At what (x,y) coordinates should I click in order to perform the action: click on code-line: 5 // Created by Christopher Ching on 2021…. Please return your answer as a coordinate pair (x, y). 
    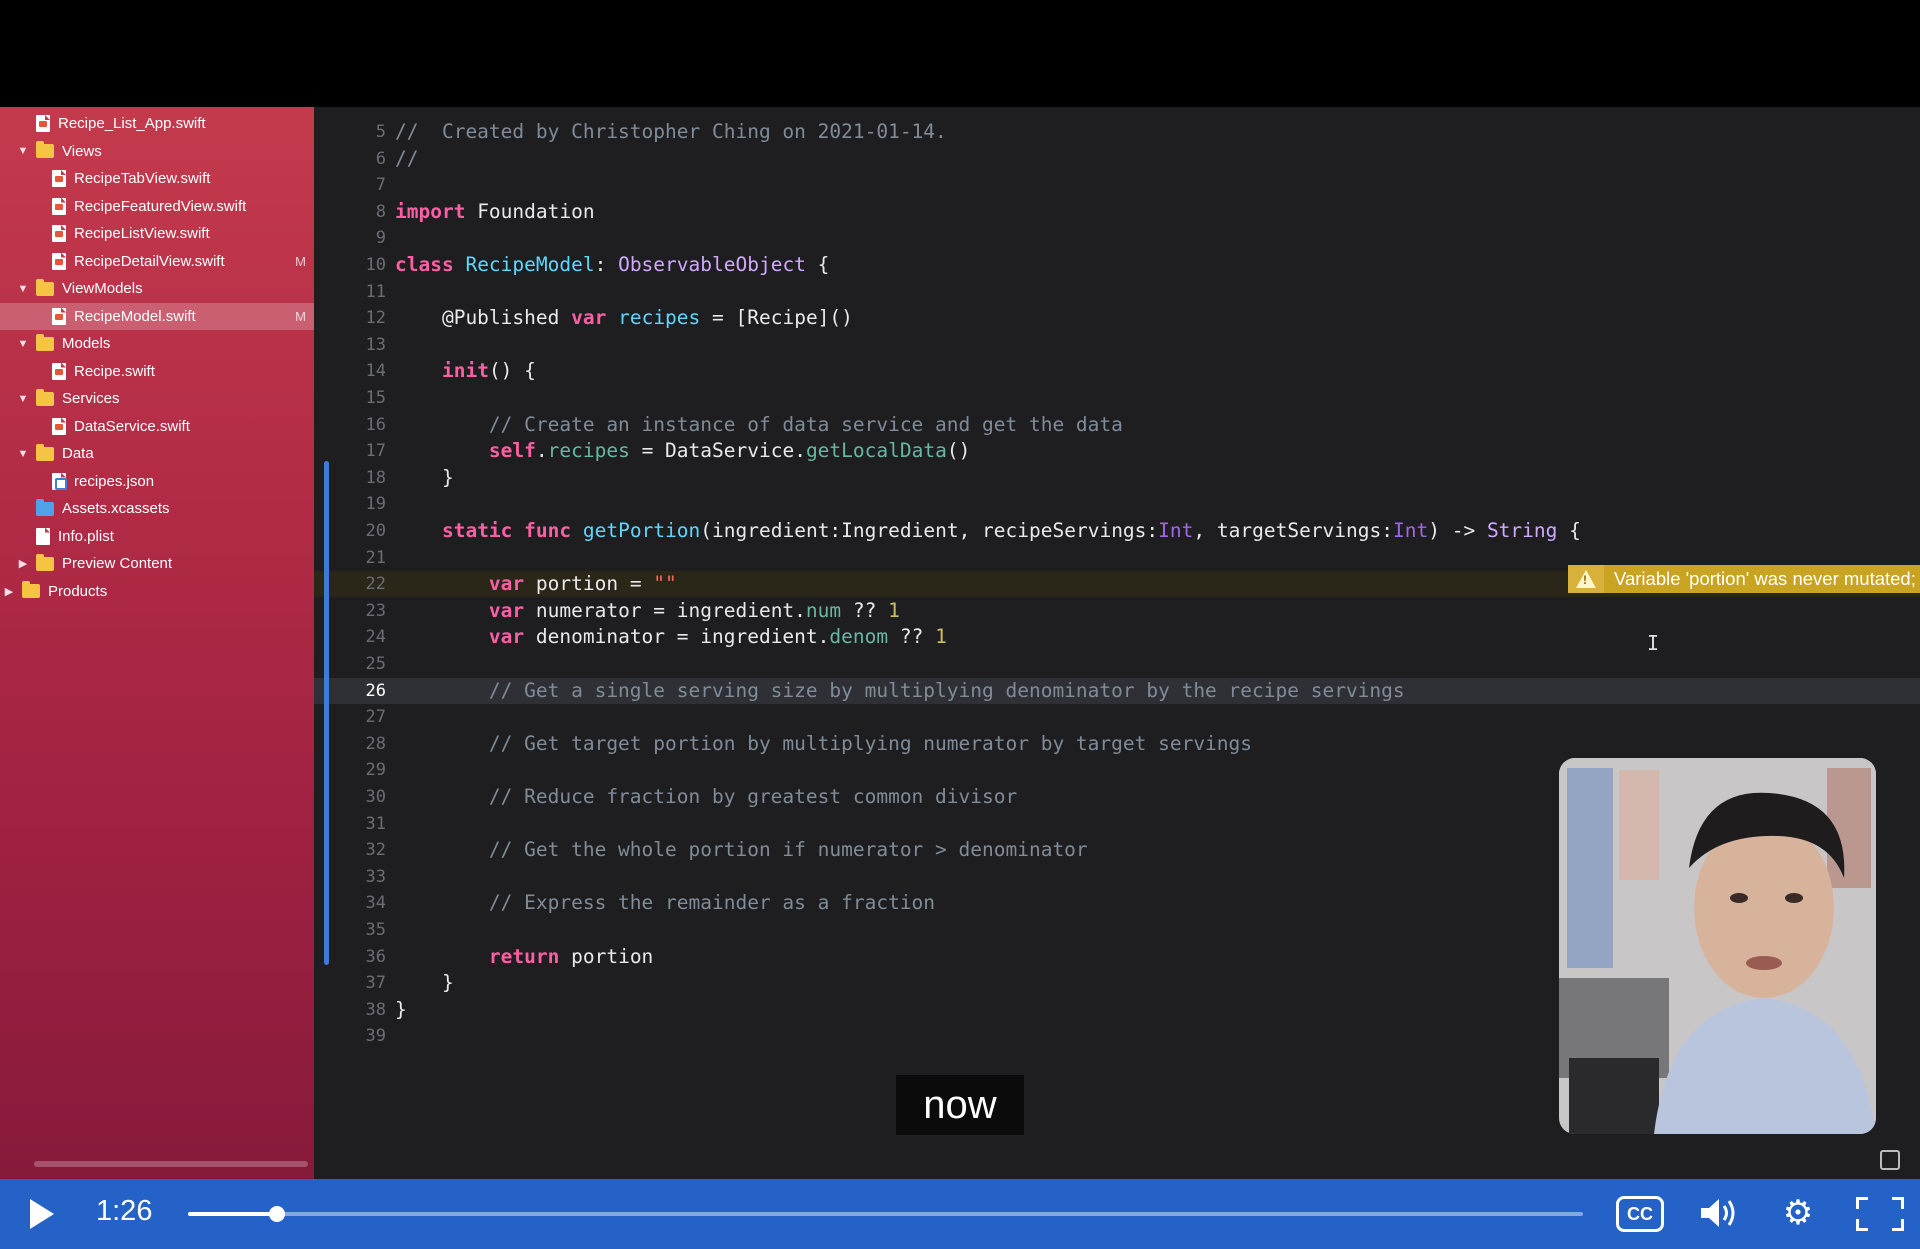
    Looking at the image, I should click on (1117, 132).